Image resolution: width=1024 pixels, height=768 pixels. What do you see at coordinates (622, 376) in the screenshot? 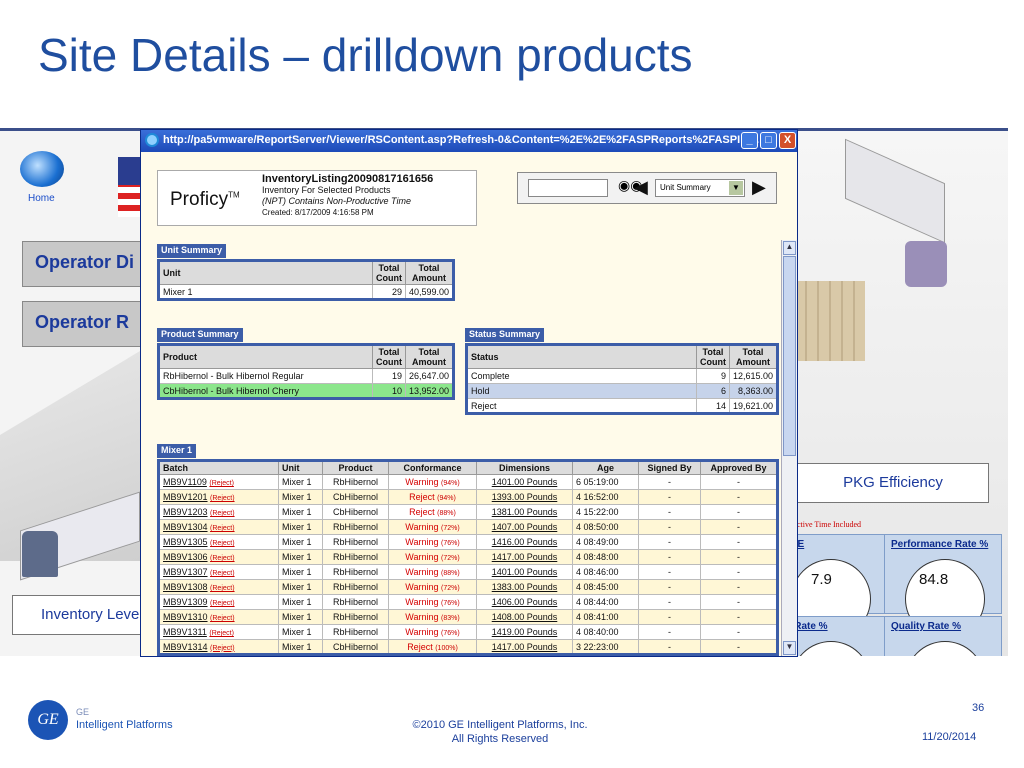
I see `table-row: Complete 9 12,615.00` at bounding box center [622, 376].